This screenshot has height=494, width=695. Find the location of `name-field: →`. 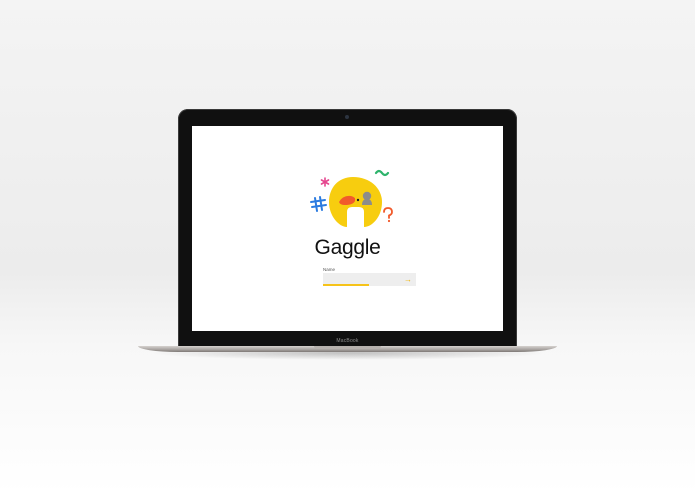

name-field: → is located at coordinates (369, 279).